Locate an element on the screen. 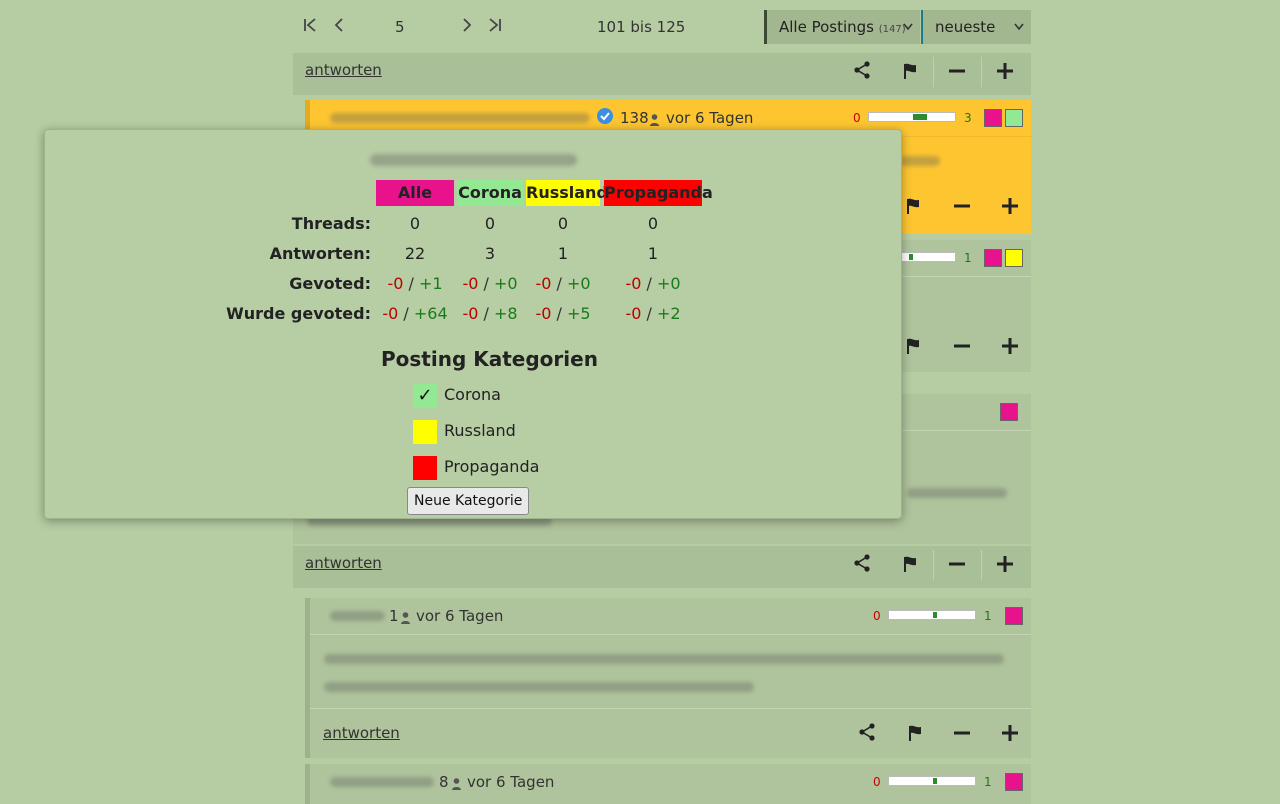  vote-positive-count: 3 is located at coordinates (968, 118).